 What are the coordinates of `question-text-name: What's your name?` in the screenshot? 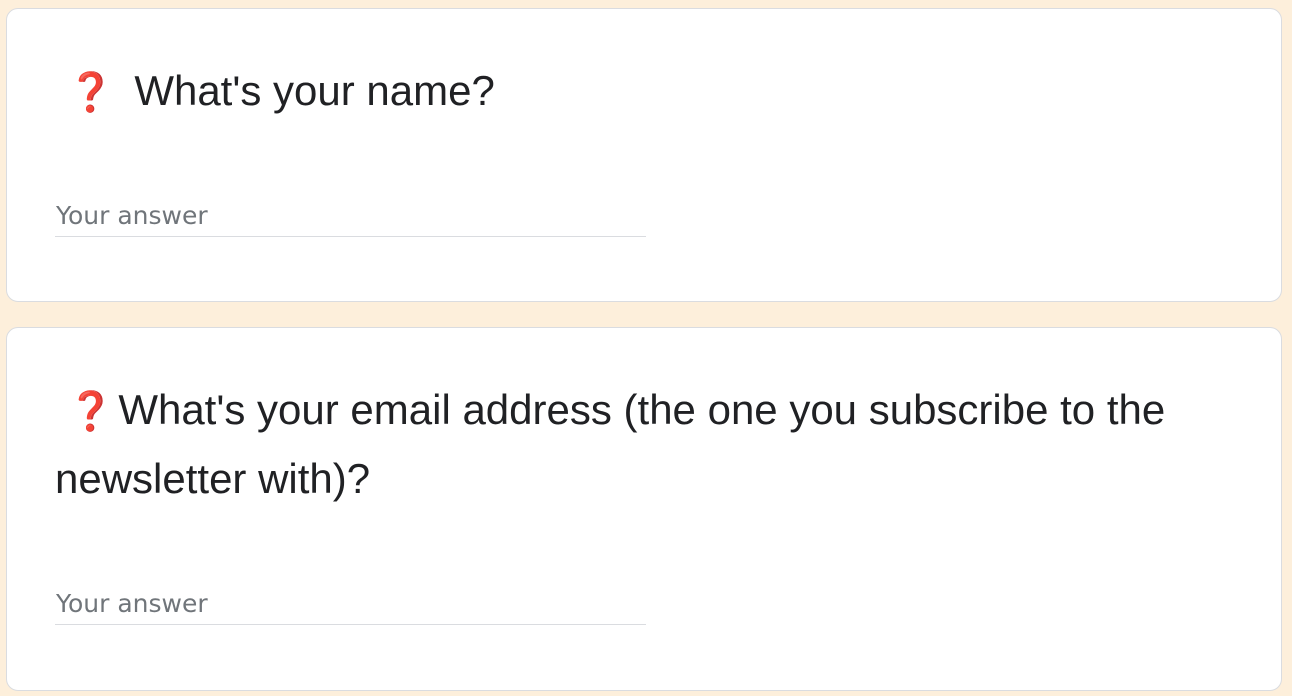 It's located at (314, 90).